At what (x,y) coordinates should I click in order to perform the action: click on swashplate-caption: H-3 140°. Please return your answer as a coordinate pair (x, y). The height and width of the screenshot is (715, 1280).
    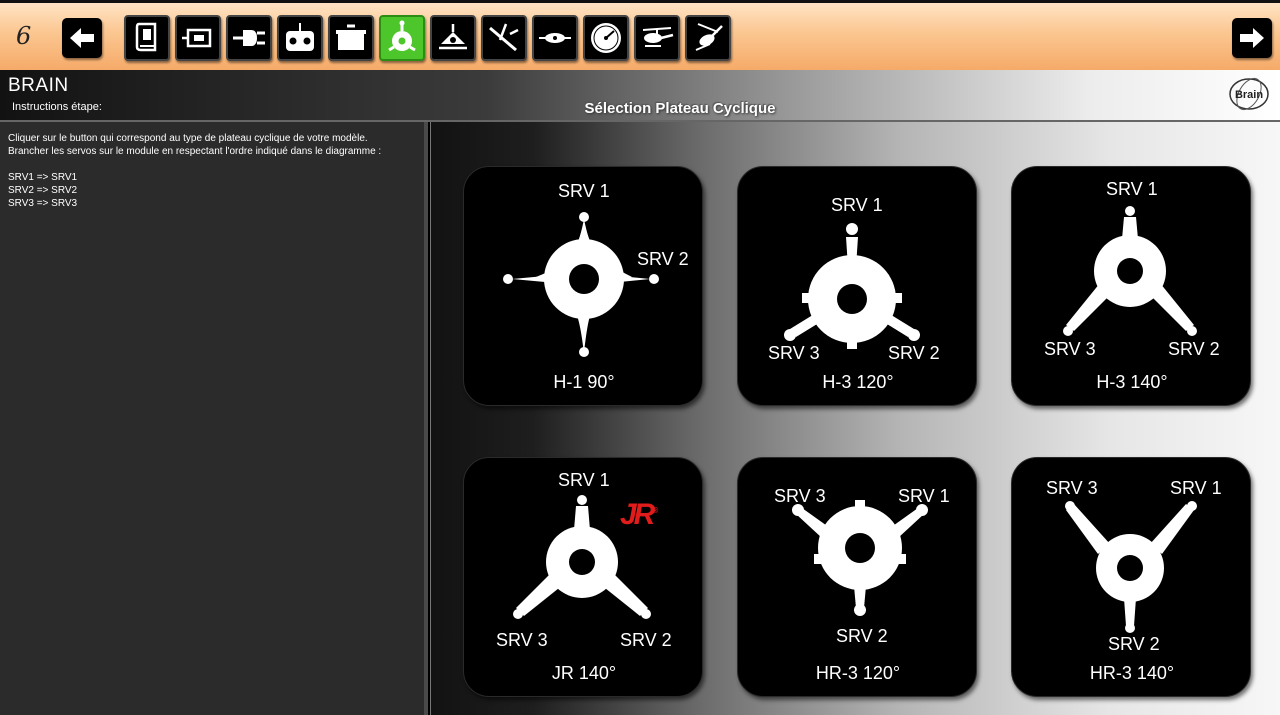
    Looking at the image, I should click on (1132, 382).